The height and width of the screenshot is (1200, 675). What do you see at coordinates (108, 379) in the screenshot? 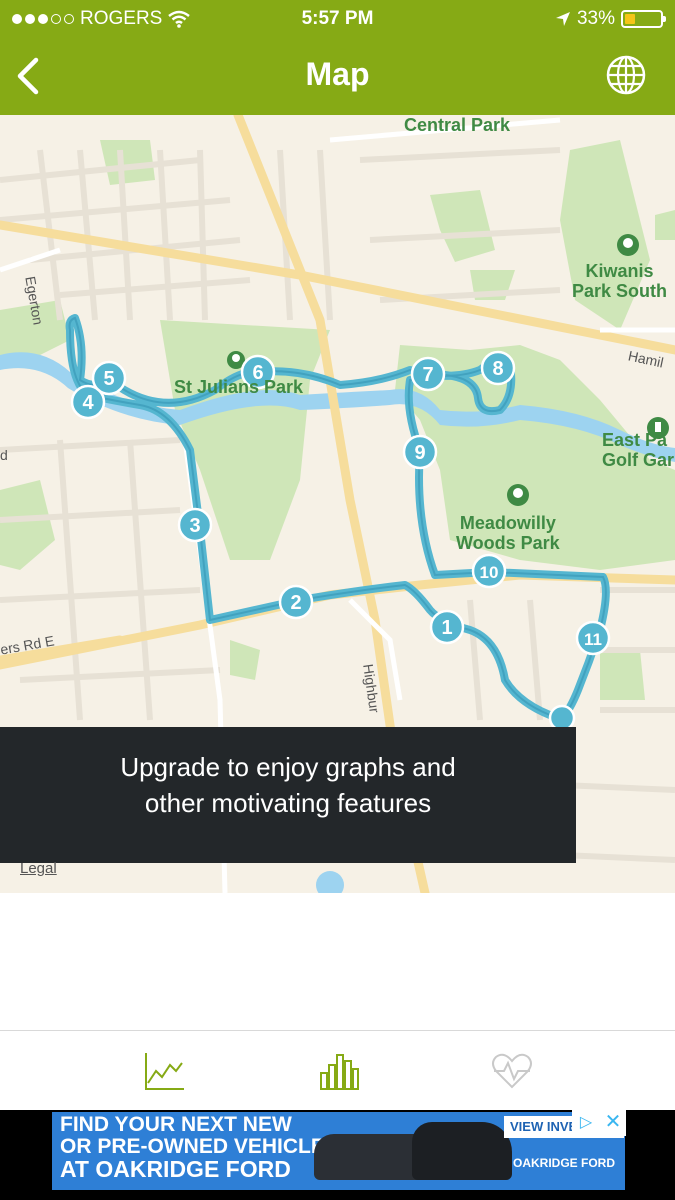
I see `route-marker-label: 5` at bounding box center [108, 379].